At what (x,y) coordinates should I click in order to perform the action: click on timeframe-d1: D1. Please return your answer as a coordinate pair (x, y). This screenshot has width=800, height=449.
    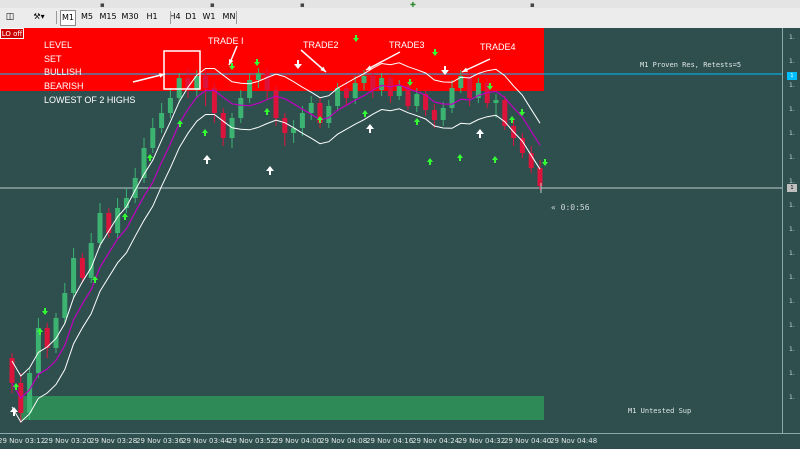
    Looking at the image, I should click on (191, 17).